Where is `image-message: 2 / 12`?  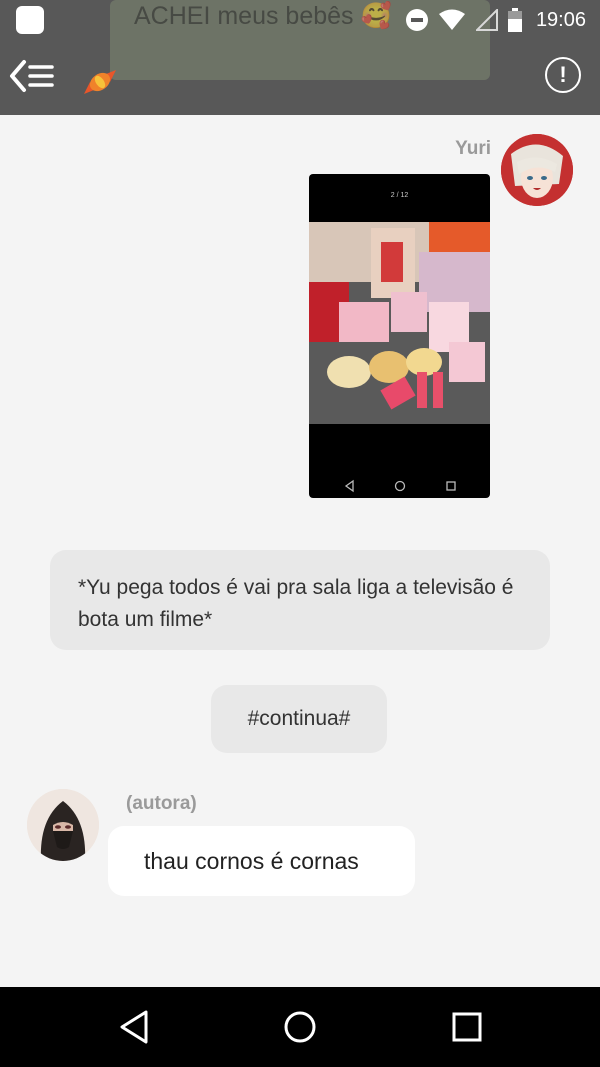
image-message: 2 / 12 is located at coordinates (399, 336).